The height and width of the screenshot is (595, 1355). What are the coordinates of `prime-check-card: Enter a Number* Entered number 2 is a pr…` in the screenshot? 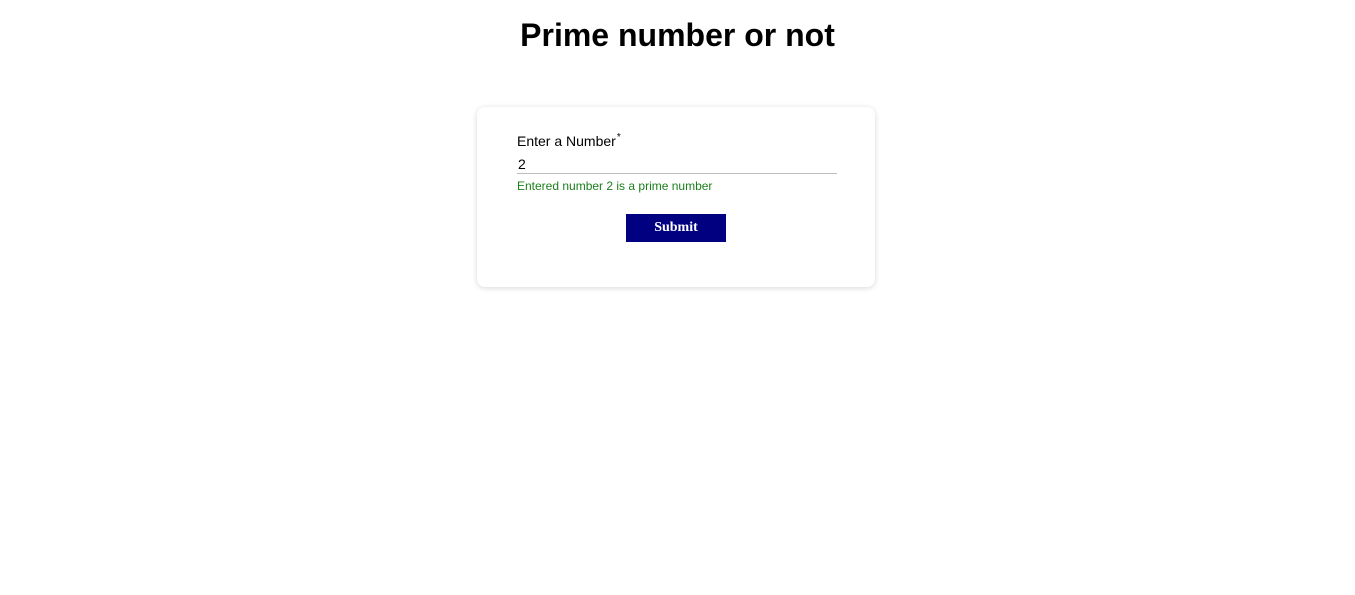 It's located at (676, 197).